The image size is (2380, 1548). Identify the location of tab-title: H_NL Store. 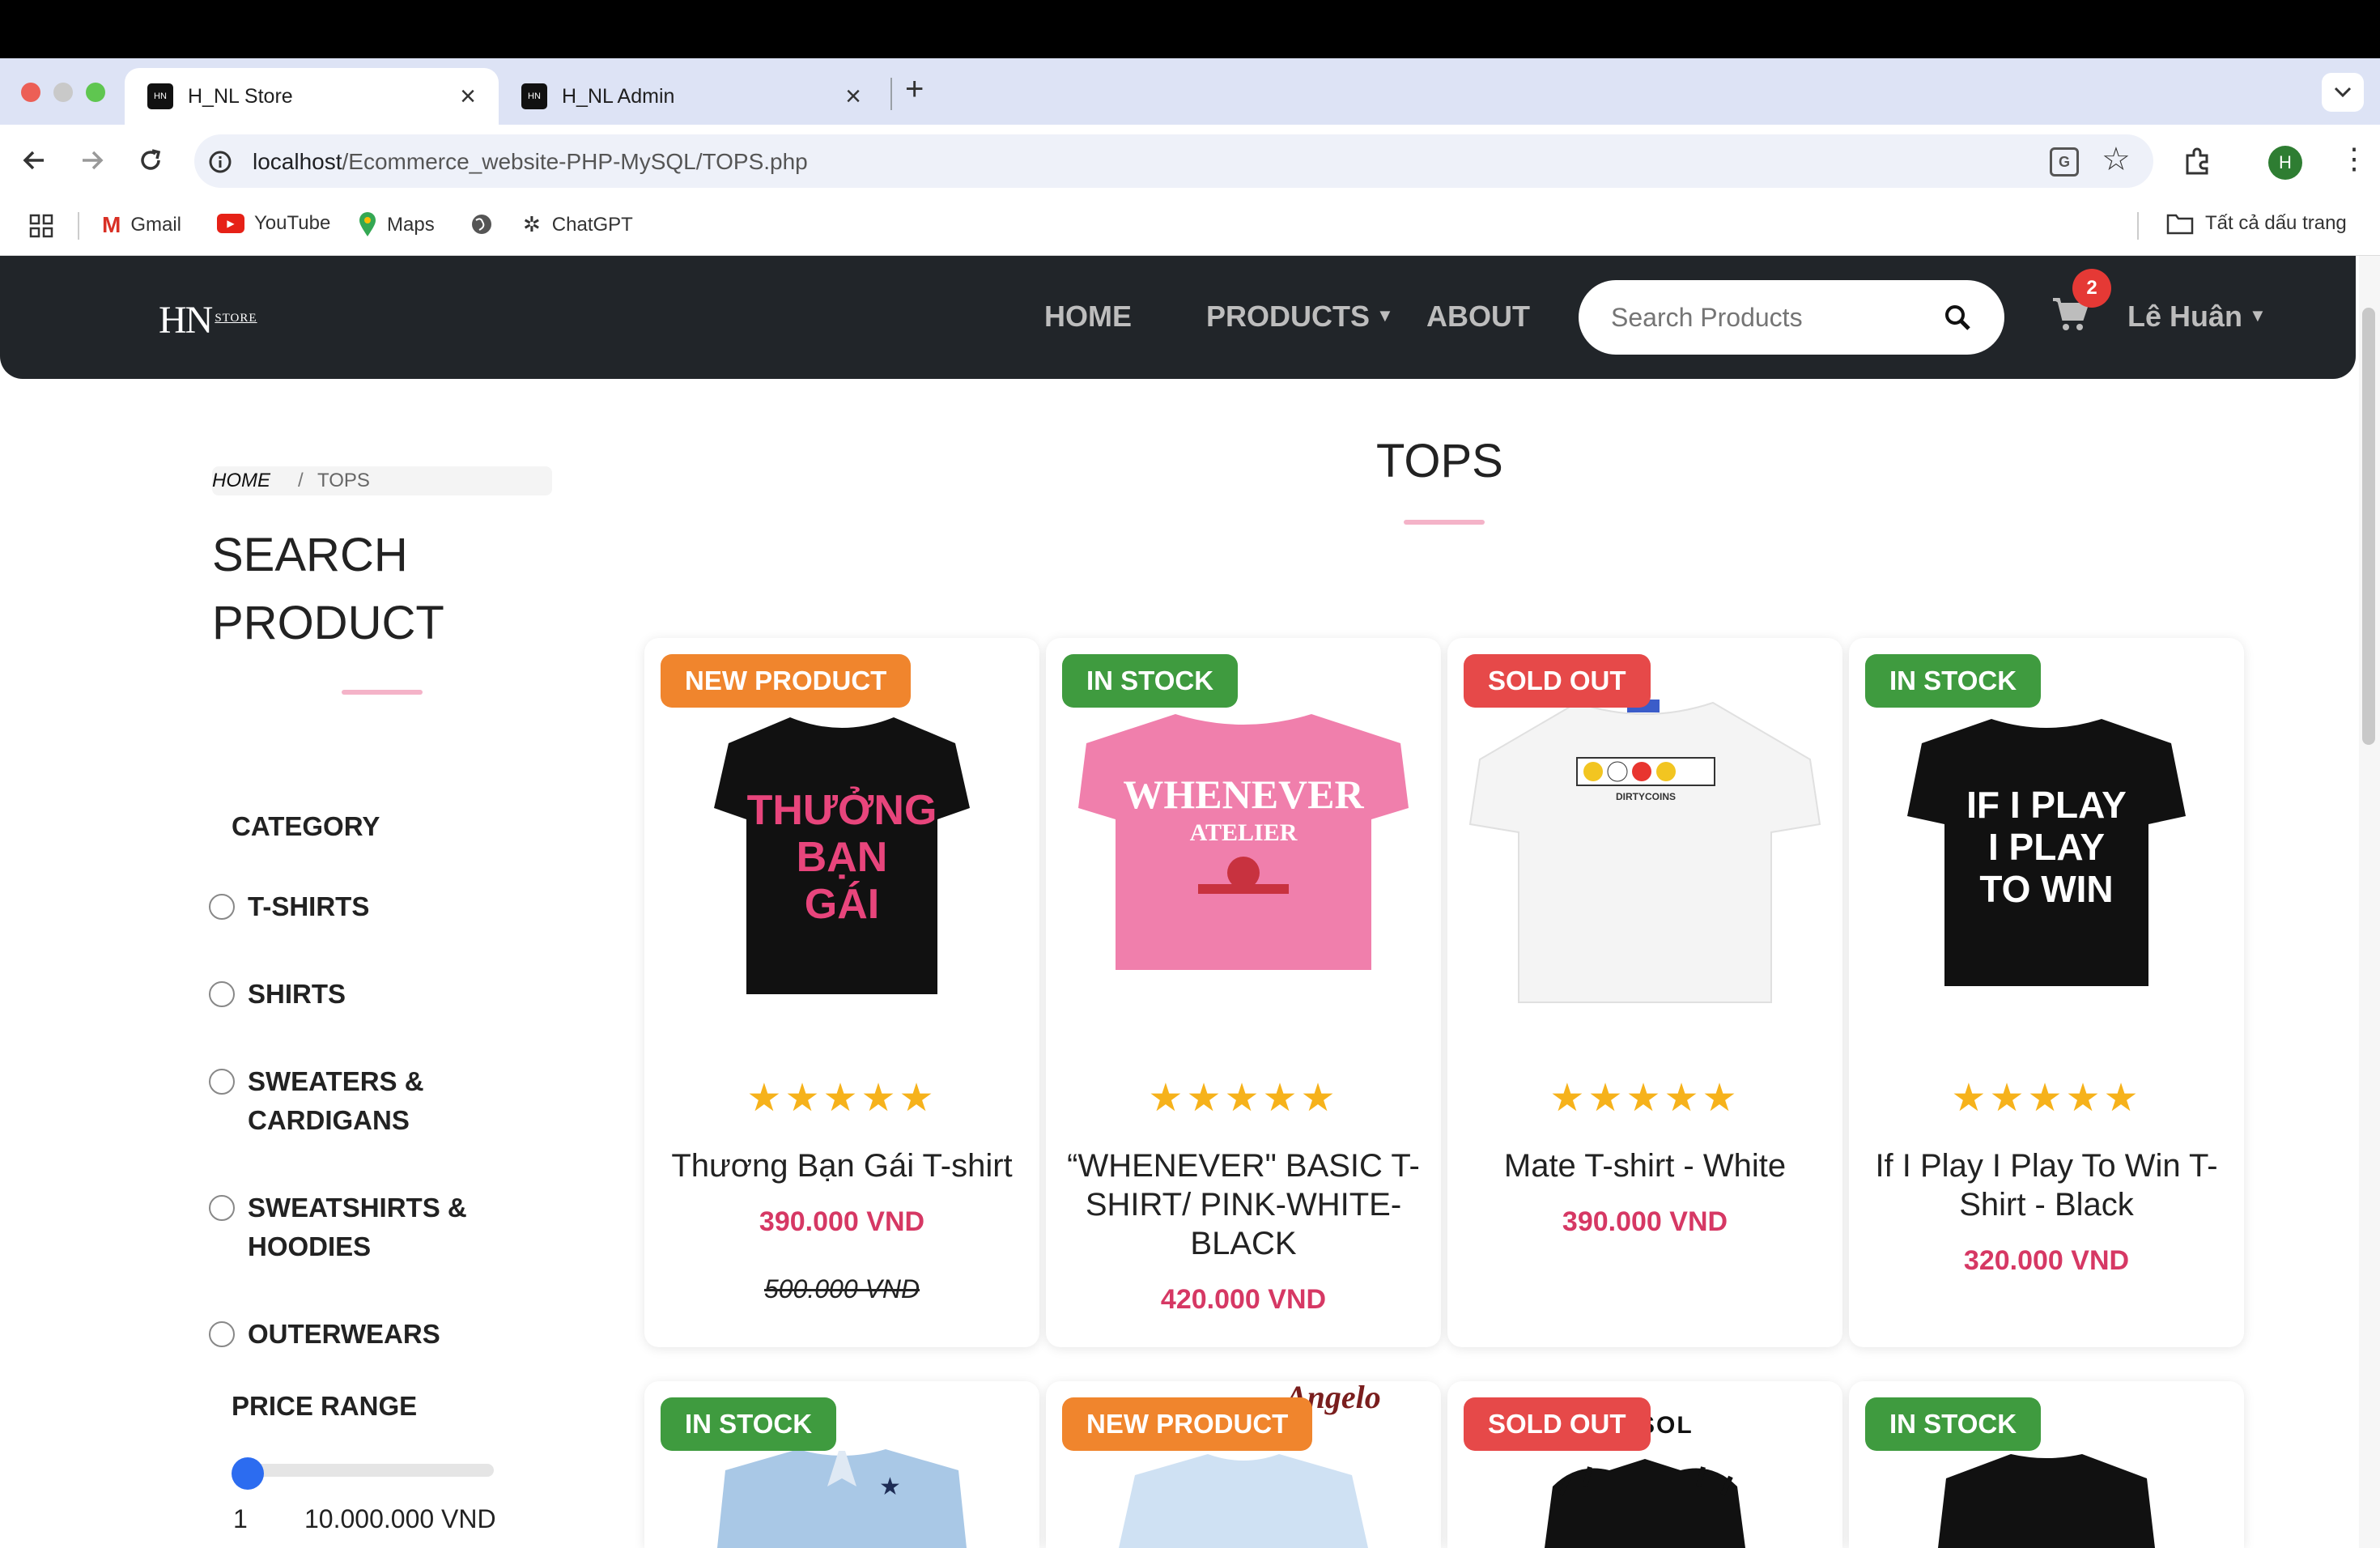
(241, 96).